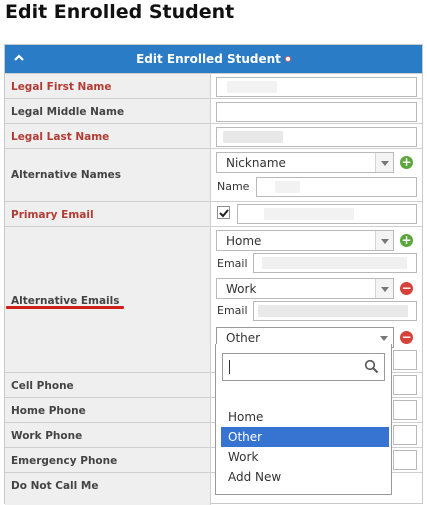 The width and height of the screenshot is (427, 505). What do you see at coordinates (65, 307) in the screenshot?
I see `annotation-underline` at bounding box center [65, 307].